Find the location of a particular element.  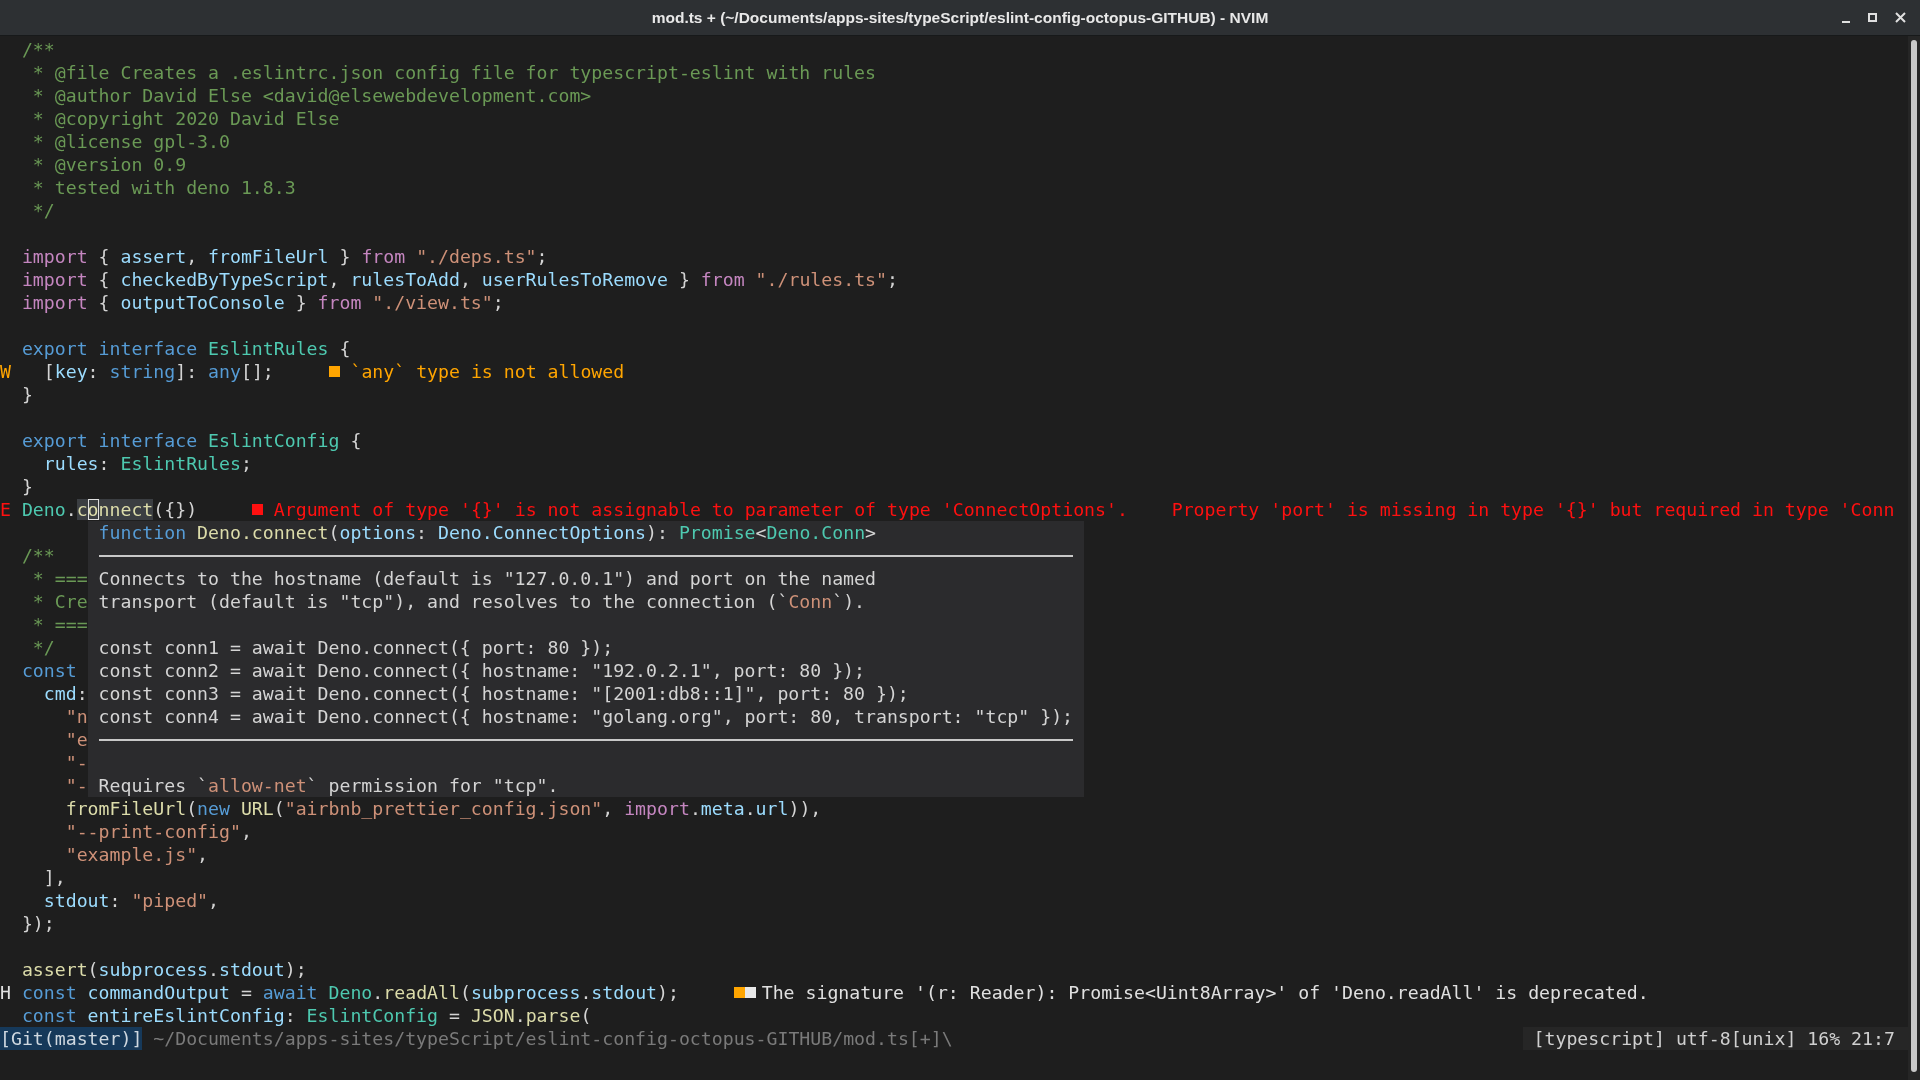

code-line: stdout: "piped", is located at coordinates (130, 900).